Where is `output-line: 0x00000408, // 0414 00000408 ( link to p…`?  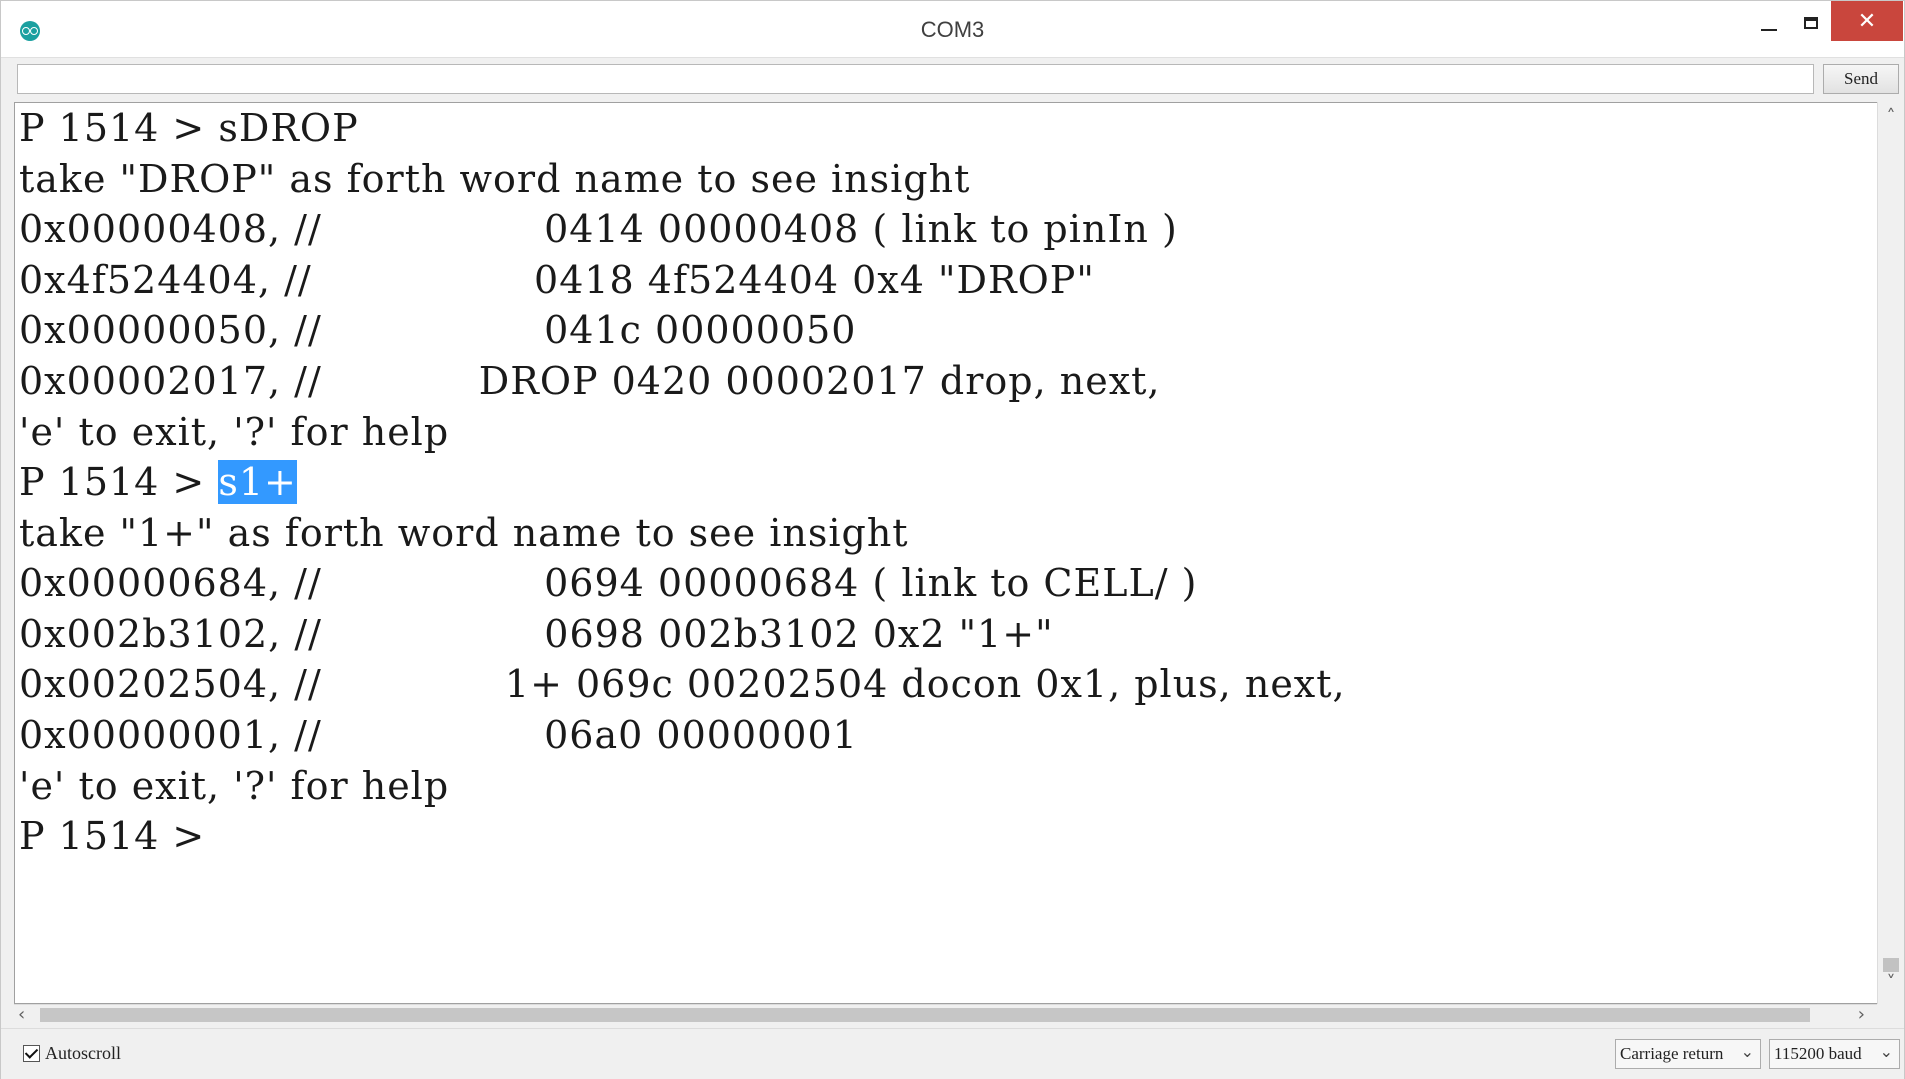
output-line: 0x00000408, // 0414 00000408 ( link to p… is located at coordinates (598, 229).